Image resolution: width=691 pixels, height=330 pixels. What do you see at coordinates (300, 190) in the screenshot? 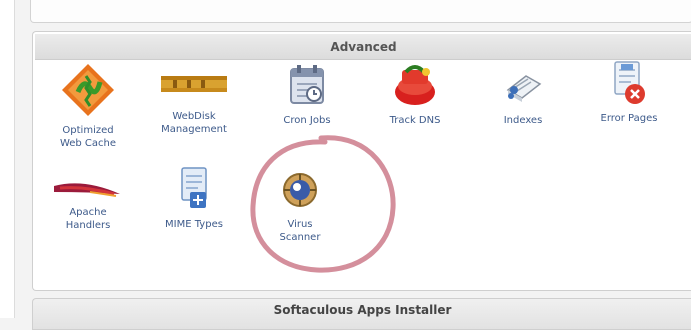
I see `virus-scanner-icon` at bounding box center [300, 190].